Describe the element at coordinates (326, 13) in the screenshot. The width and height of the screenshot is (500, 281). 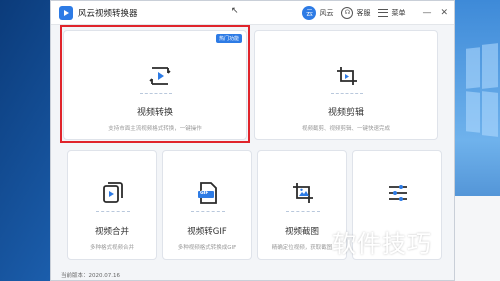
I see `user-name: 风云` at that location.